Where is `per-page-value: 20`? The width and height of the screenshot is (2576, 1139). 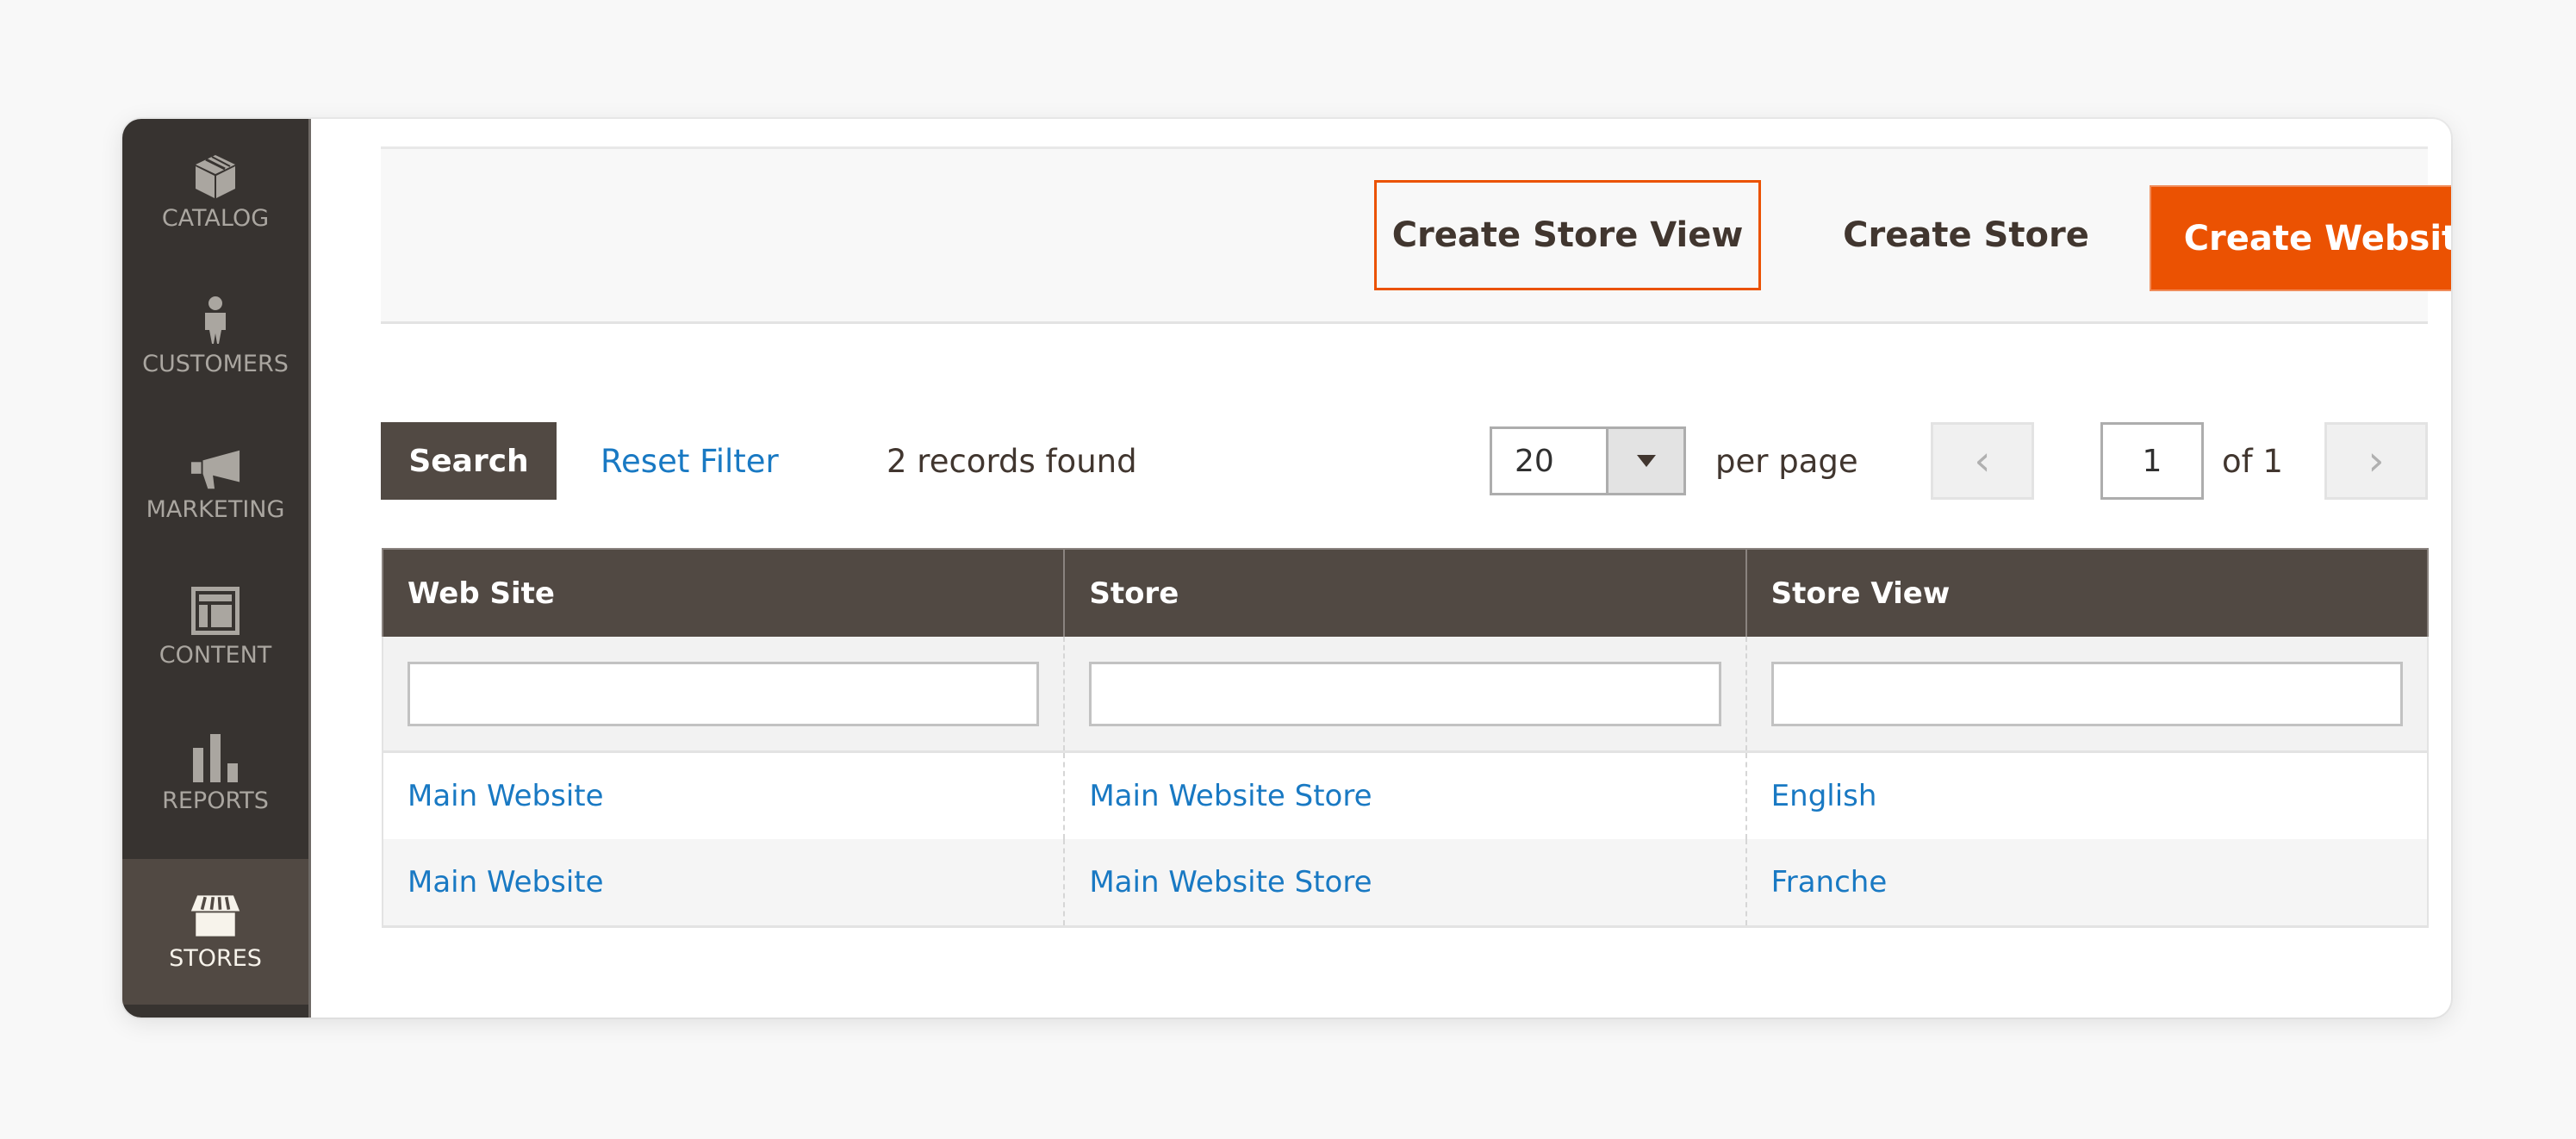
per-page-value: 20 is located at coordinates (1550, 461).